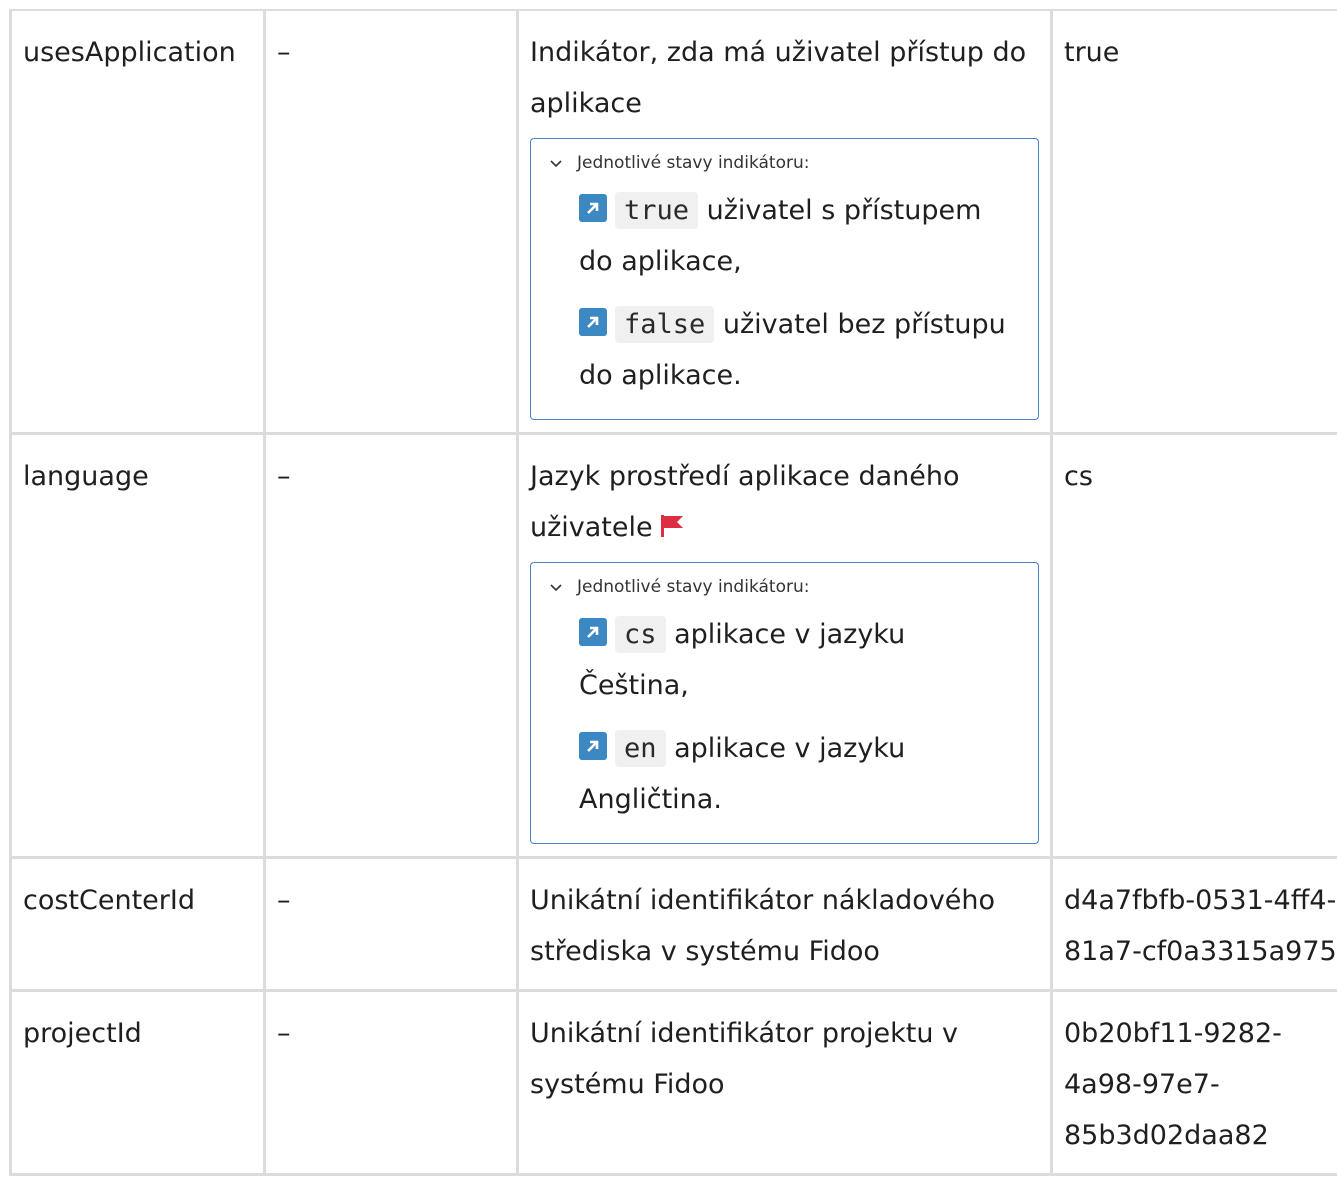 Image resolution: width=1337 pixels, height=1203 pixels. What do you see at coordinates (1193, 222) in the screenshot?
I see `param-example: true` at bounding box center [1193, 222].